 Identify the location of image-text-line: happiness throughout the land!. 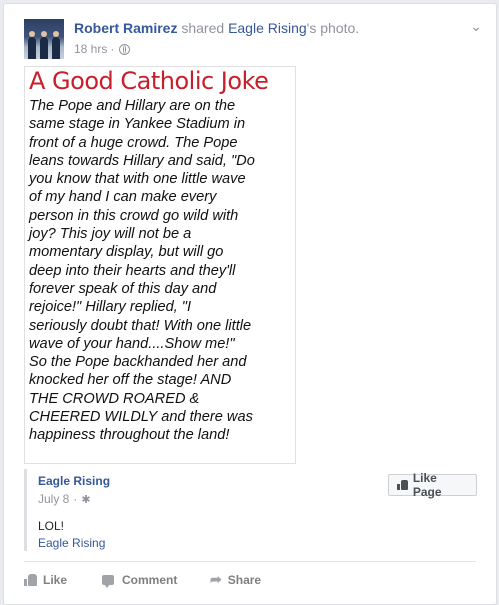
(129, 435).